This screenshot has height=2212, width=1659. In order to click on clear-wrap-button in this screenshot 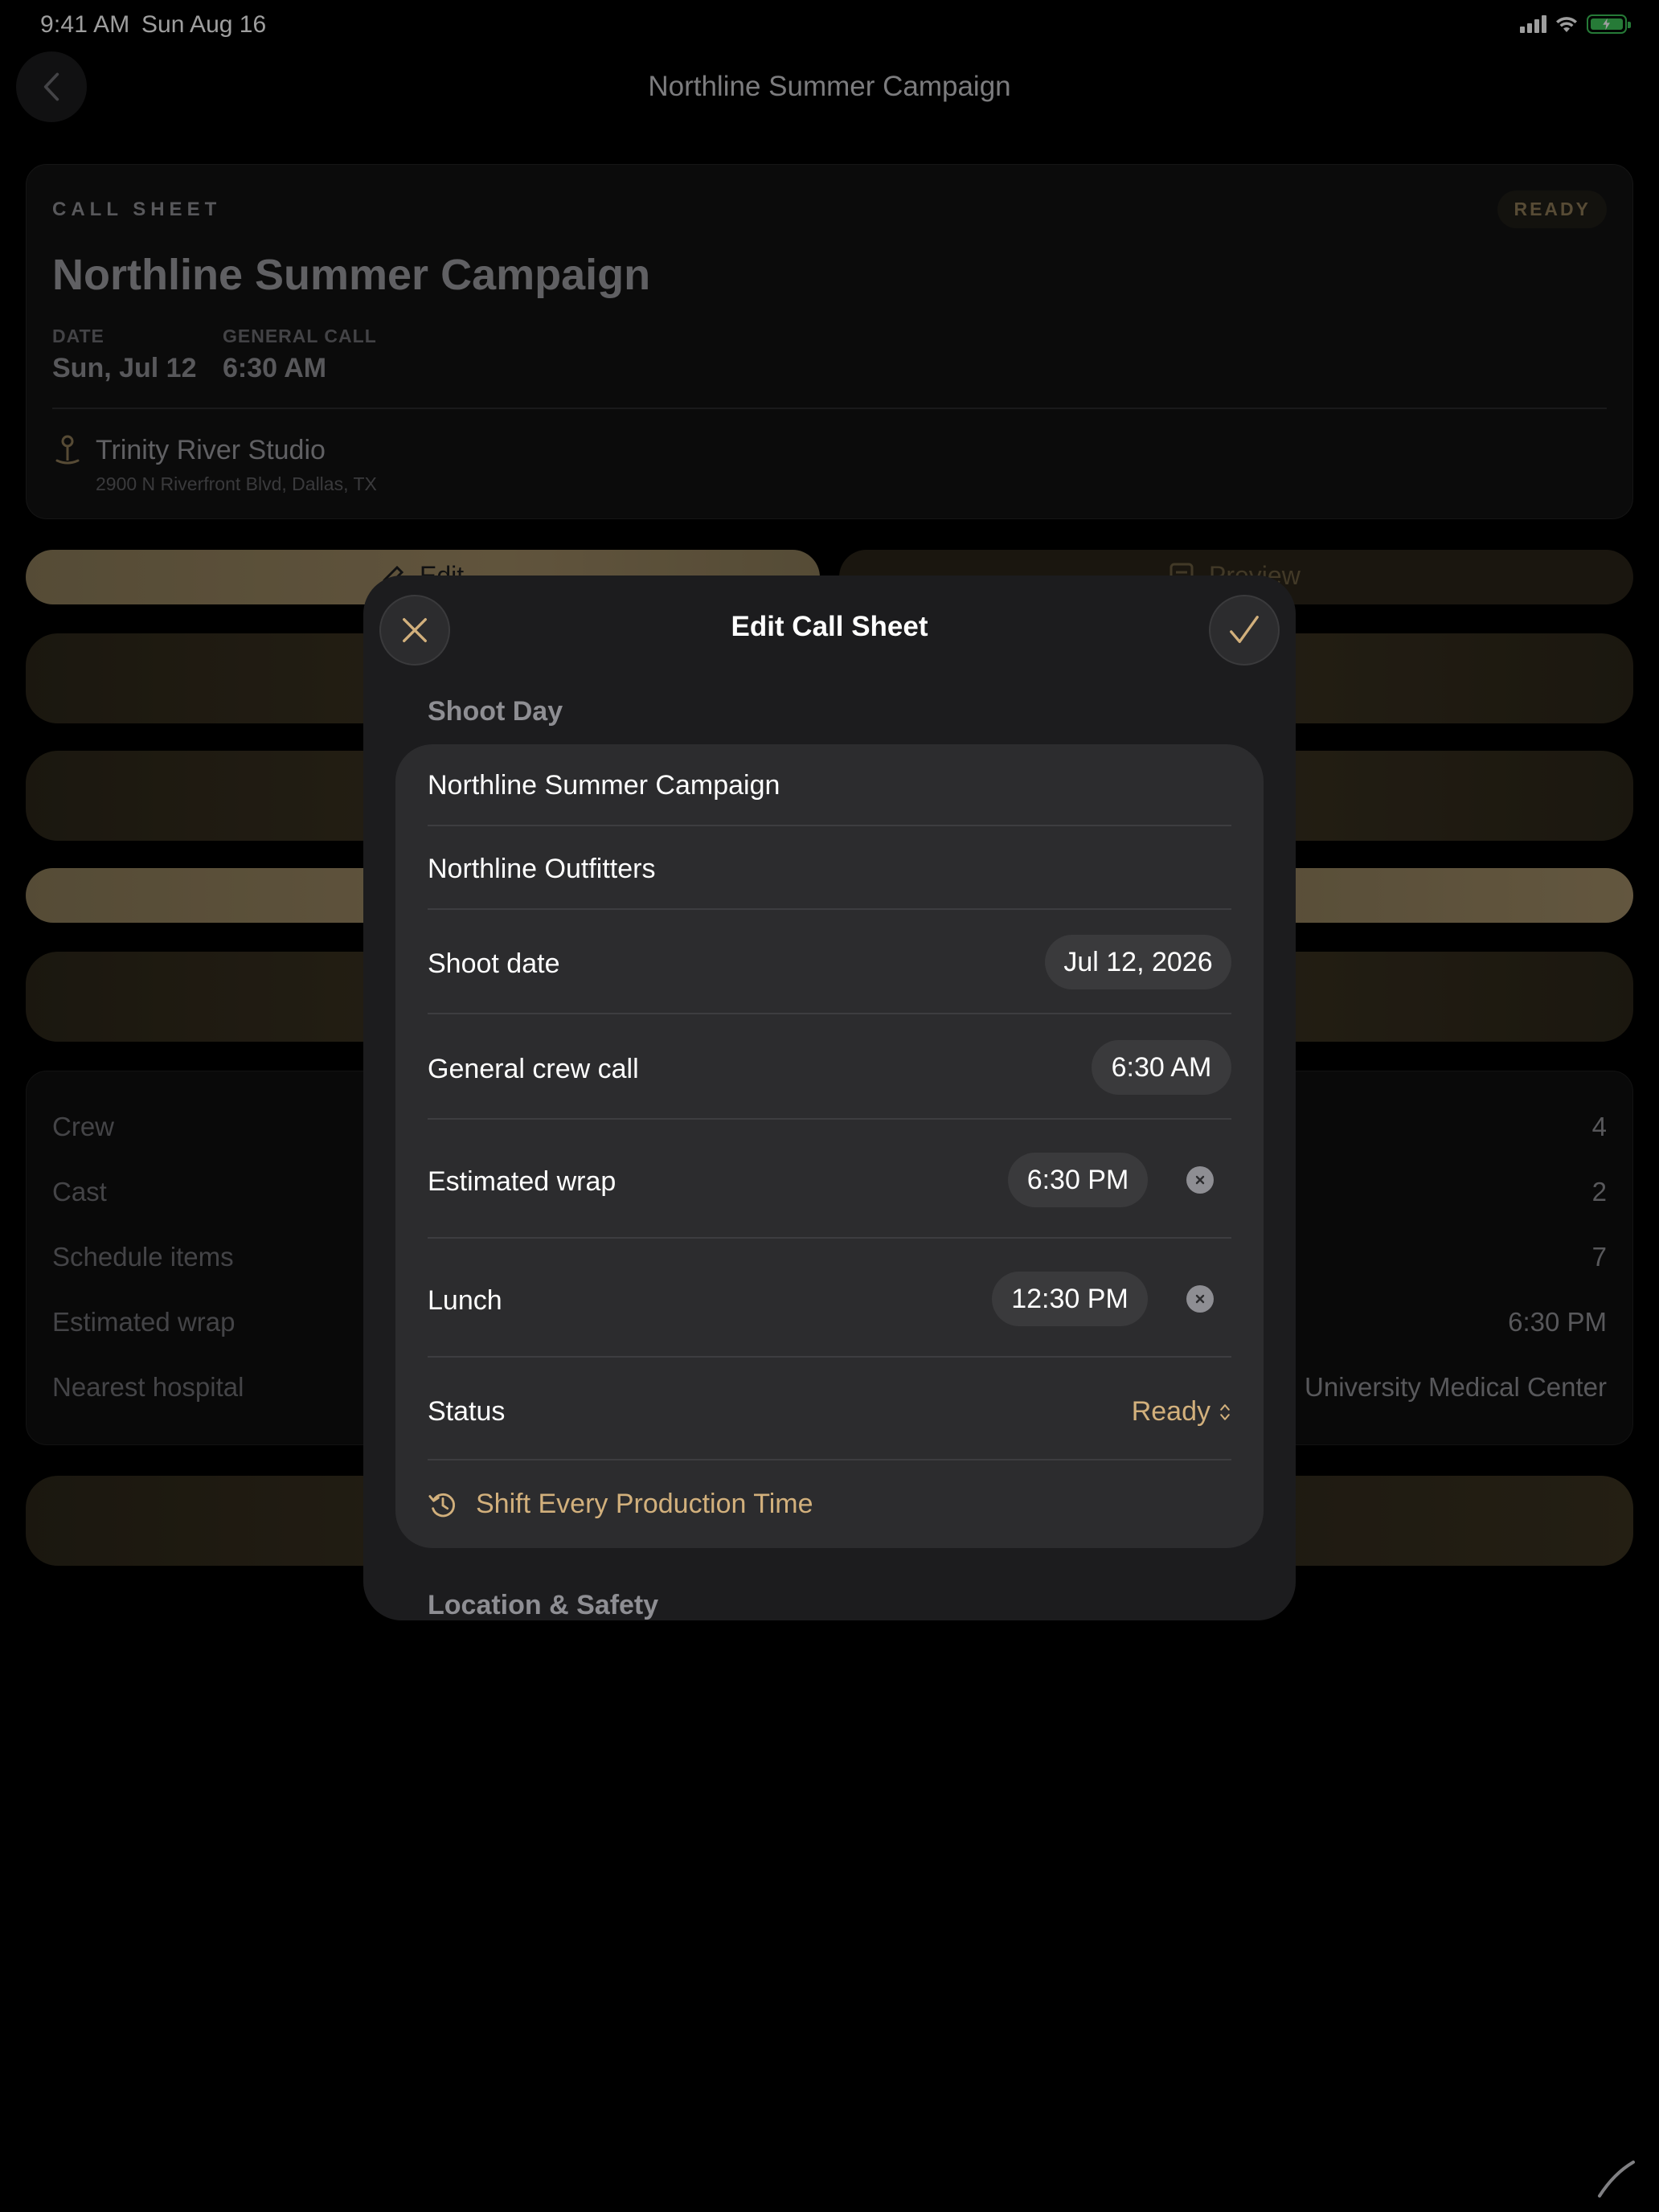, I will do `click(1200, 1180)`.